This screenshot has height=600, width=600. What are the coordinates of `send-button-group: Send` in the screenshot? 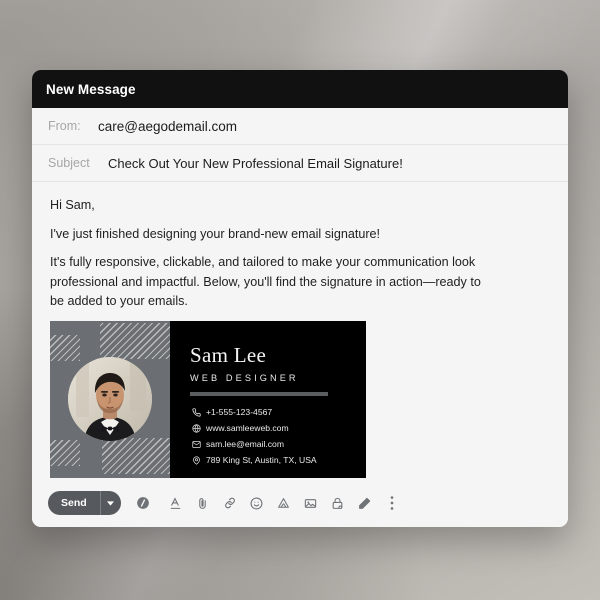 It's located at (84, 503).